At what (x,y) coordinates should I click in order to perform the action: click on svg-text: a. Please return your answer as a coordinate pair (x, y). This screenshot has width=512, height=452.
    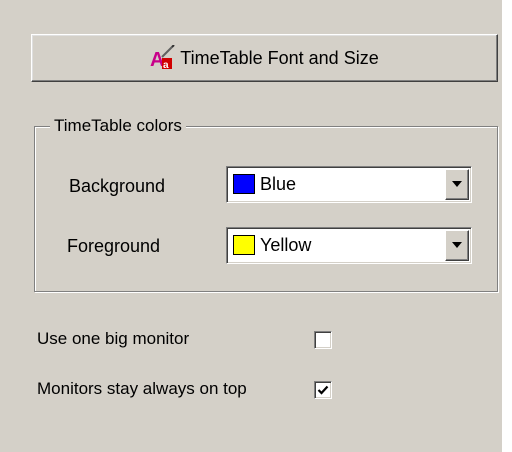
    Looking at the image, I should click on (166, 65).